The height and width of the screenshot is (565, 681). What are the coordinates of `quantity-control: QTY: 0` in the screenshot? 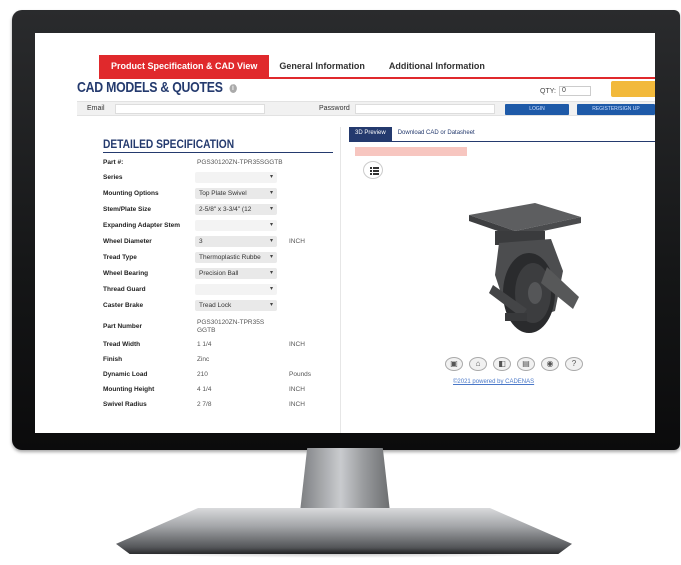 It's located at (565, 91).